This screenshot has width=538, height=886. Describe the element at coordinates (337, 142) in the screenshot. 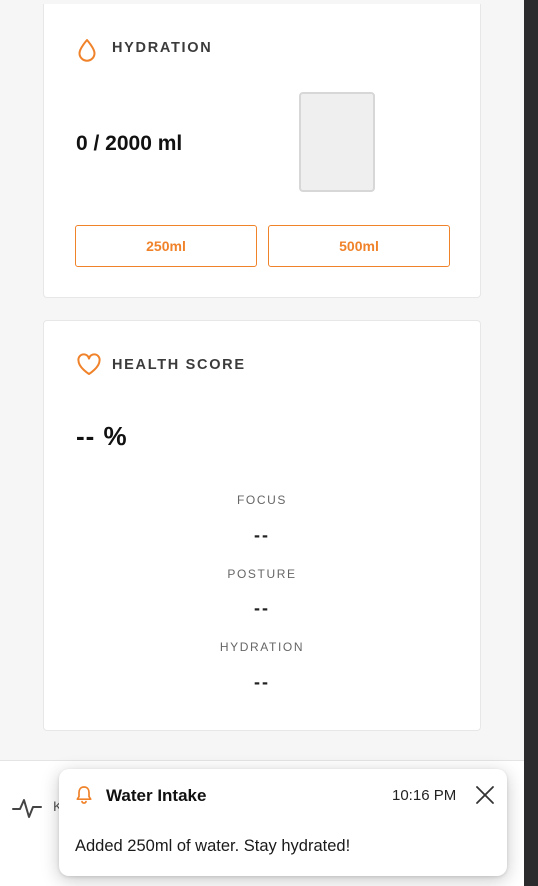

I see `water-glass` at that location.